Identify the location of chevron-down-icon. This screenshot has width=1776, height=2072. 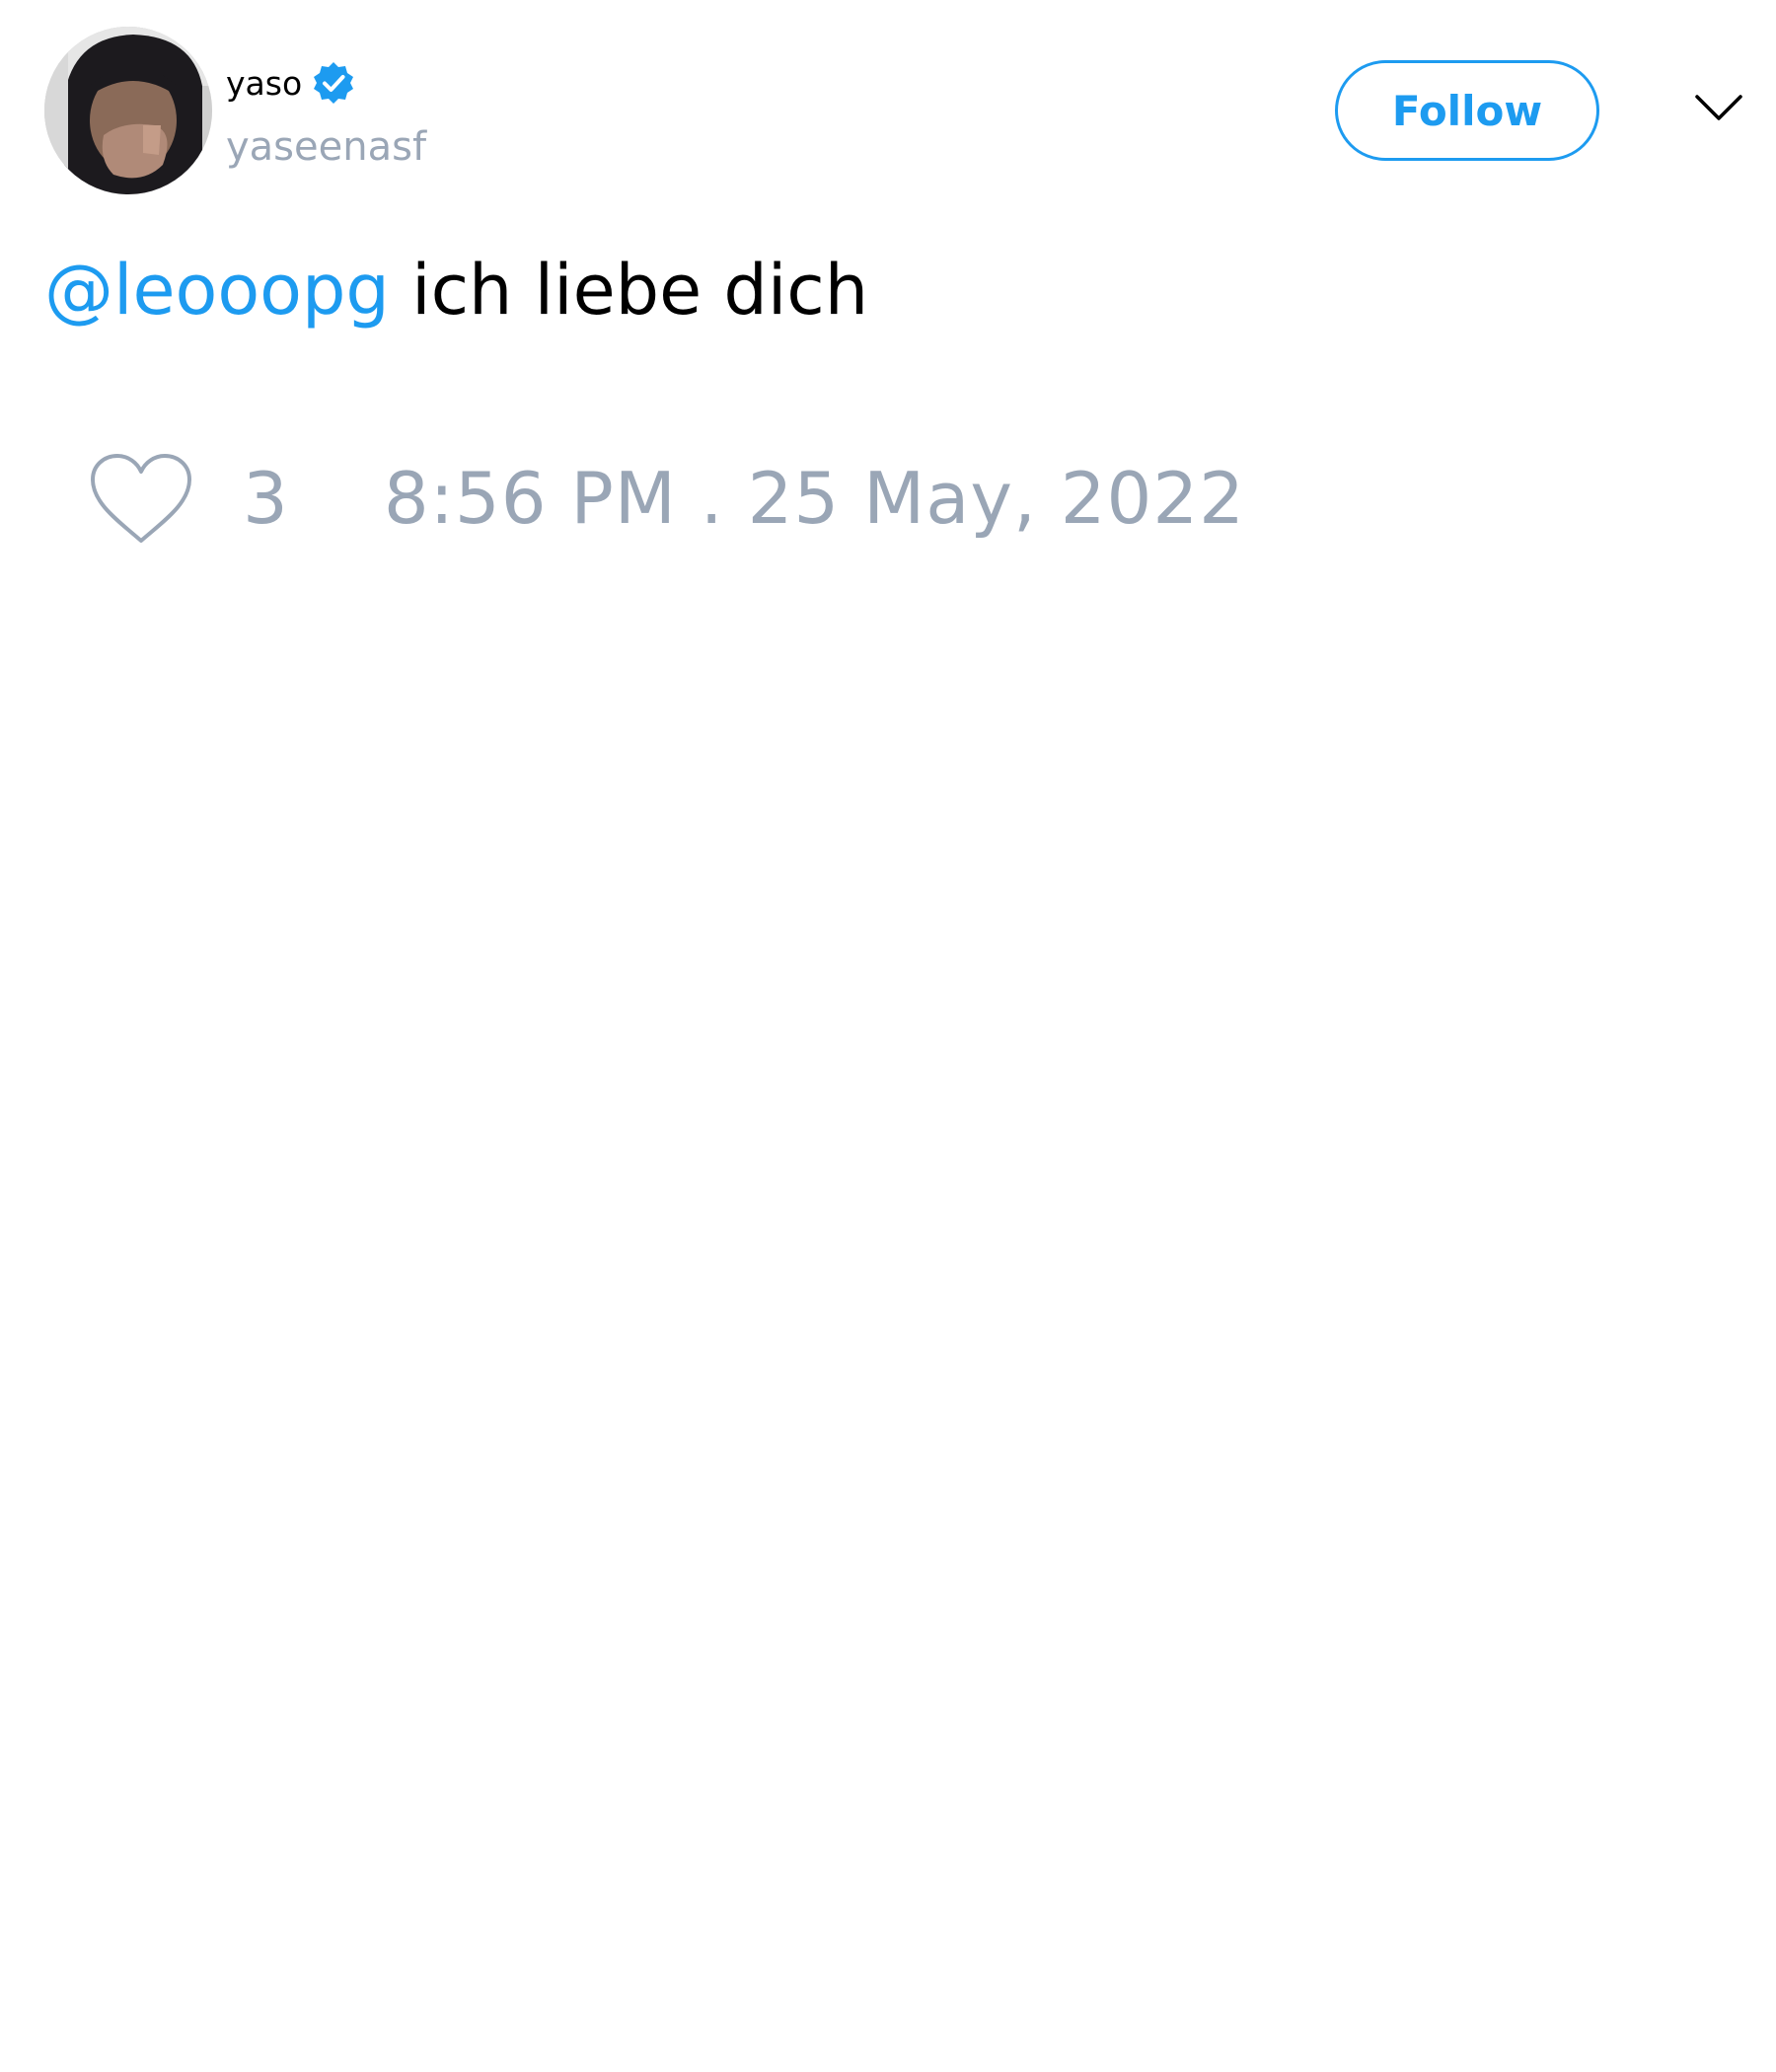
(1719, 109).